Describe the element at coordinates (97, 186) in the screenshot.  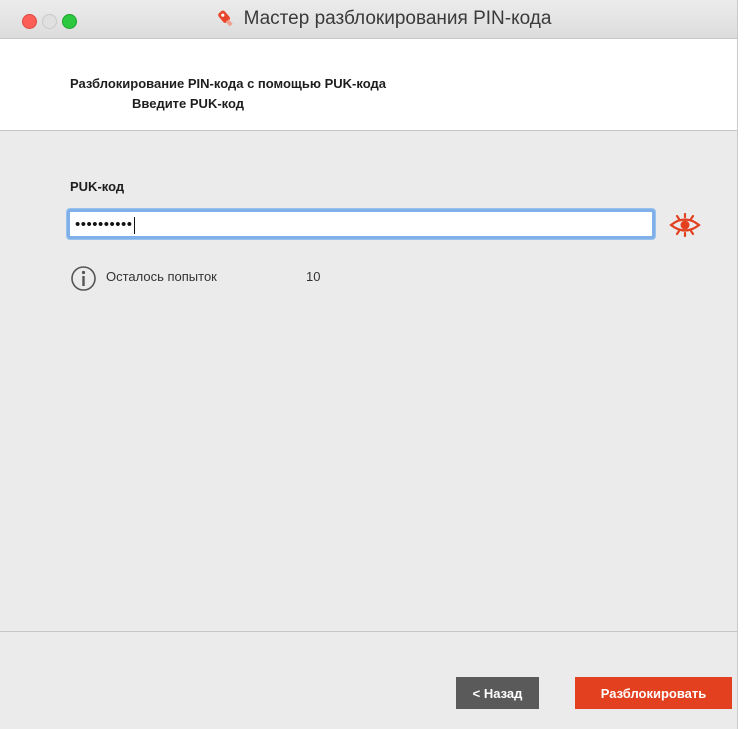
I see `puk-field-label: PUK-код` at that location.